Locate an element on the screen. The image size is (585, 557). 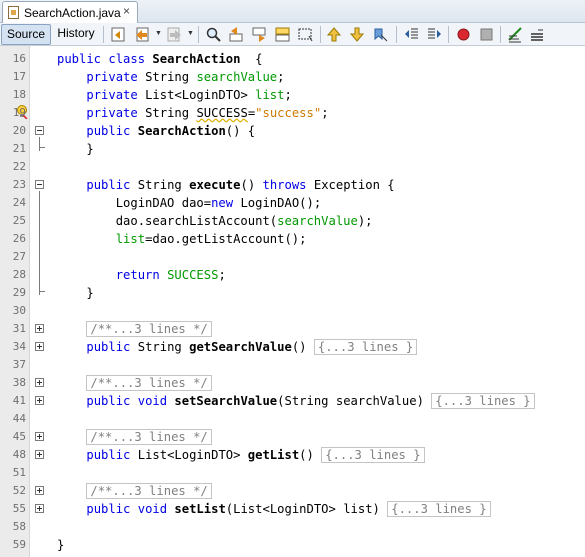
code-line: public SearchAction() { is located at coordinates (156, 131).